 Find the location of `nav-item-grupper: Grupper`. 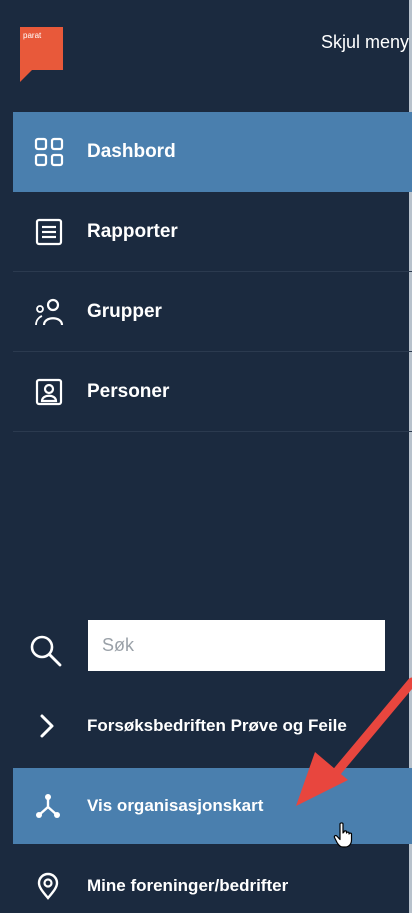

nav-item-grupper: Grupper is located at coordinates (212, 312).